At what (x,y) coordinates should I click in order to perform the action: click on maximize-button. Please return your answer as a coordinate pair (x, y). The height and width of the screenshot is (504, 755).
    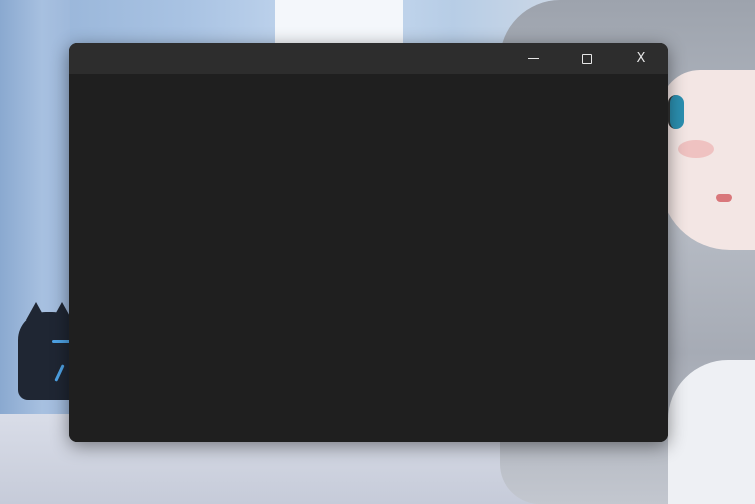
    Looking at the image, I should click on (587, 58).